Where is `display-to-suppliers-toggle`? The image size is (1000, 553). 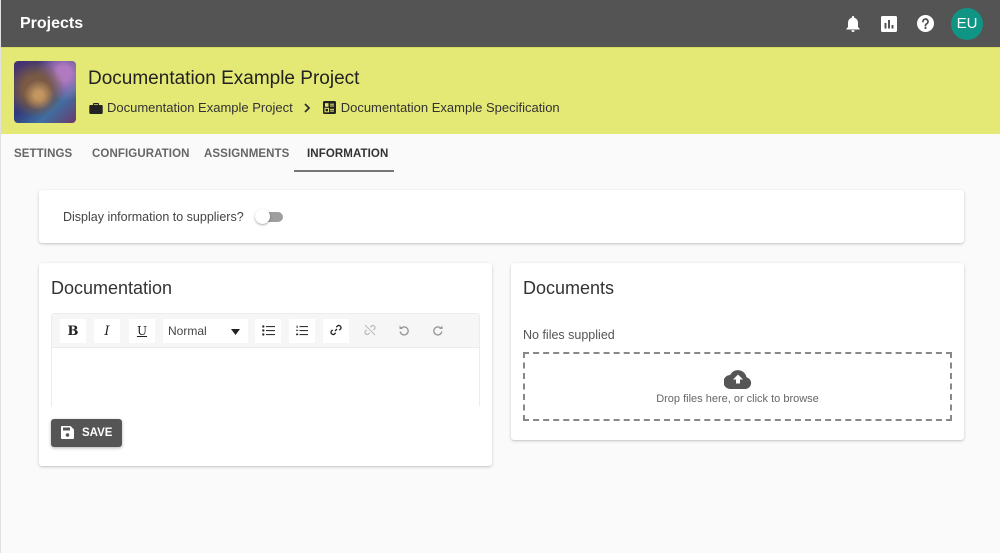
display-to-suppliers-toggle is located at coordinates (269, 216).